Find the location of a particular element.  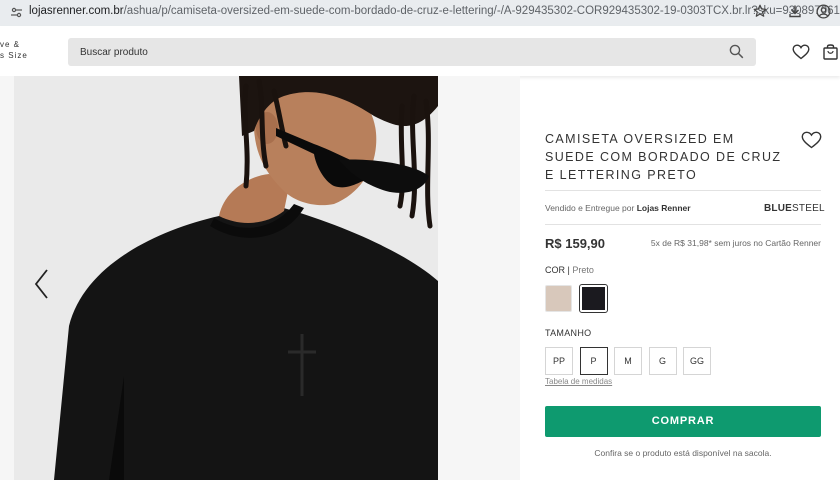

site-info-icon is located at coordinates (16, 12).